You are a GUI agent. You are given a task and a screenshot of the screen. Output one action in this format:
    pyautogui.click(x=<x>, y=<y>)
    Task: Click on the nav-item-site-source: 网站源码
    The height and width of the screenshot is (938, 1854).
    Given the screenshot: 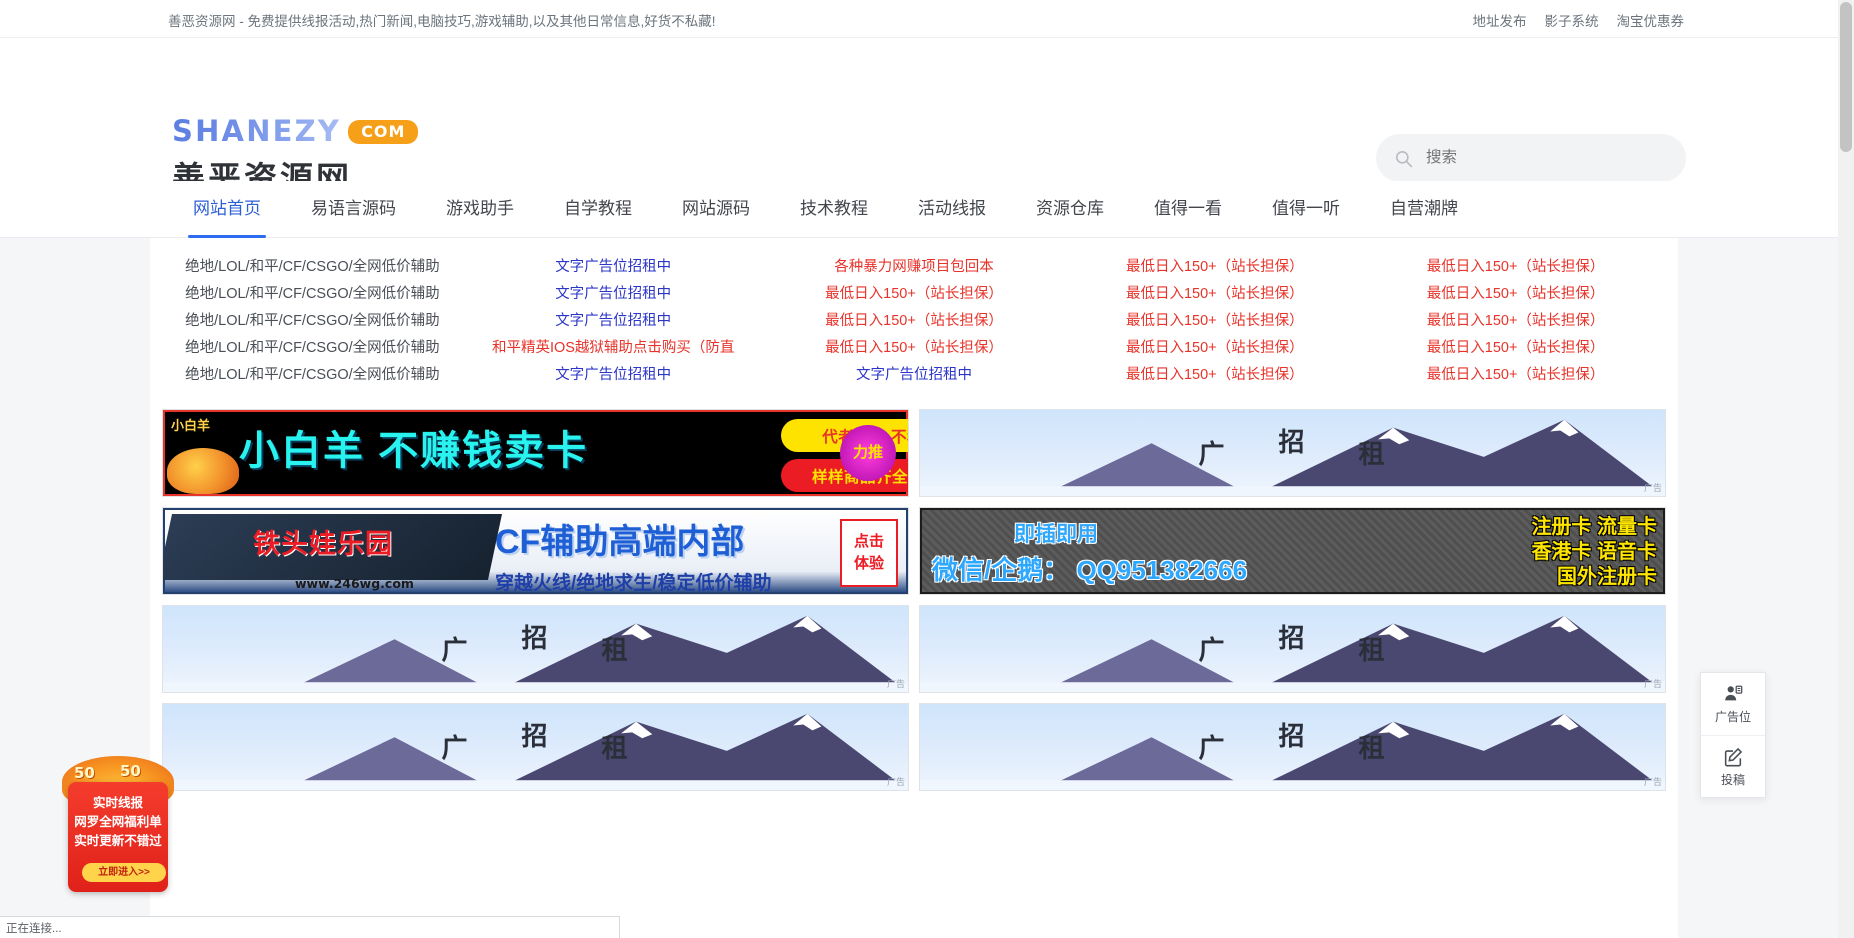 What is the action you would take?
    pyautogui.click(x=716, y=209)
    